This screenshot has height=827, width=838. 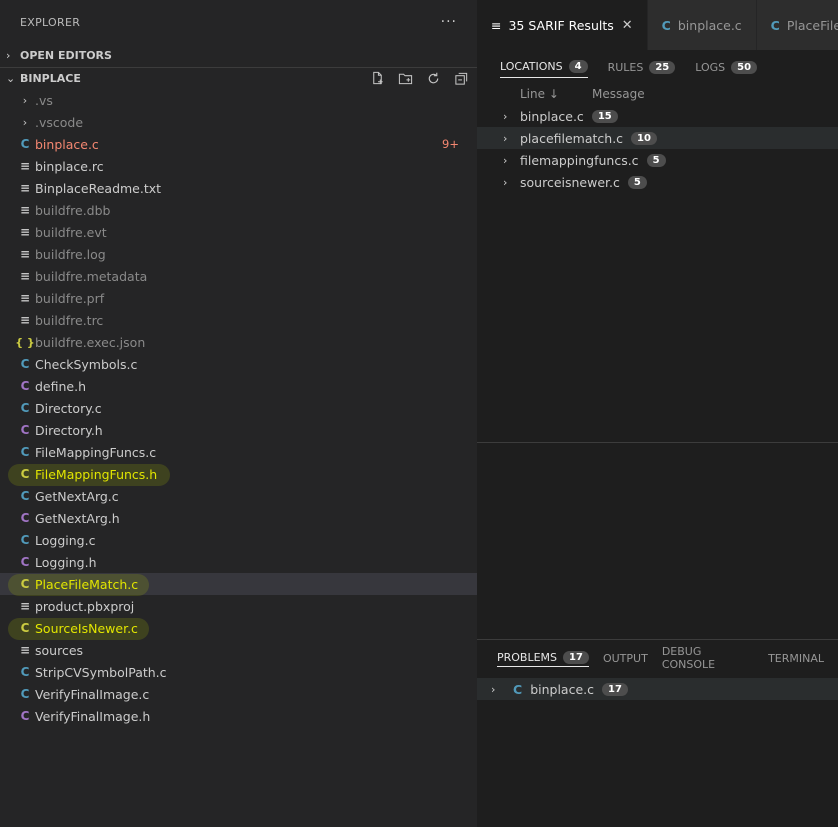 What do you see at coordinates (238, 452) in the screenshot?
I see `file-item: C FileMappingFuncs.c` at bounding box center [238, 452].